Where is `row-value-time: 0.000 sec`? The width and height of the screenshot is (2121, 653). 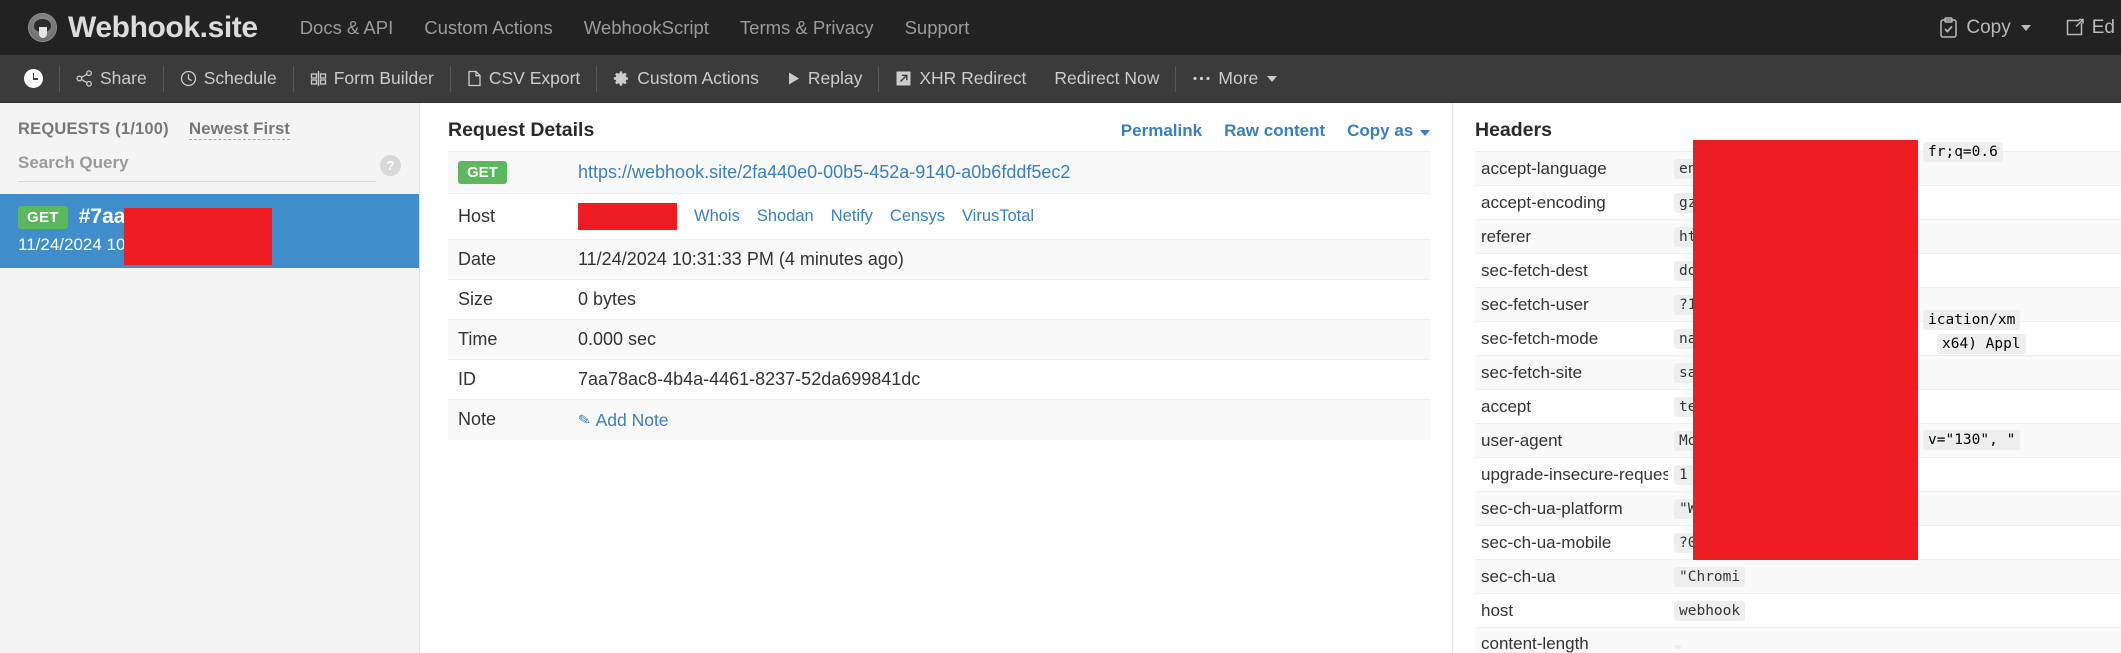 row-value-time: 0.000 sec is located at coordinates (617, 339).